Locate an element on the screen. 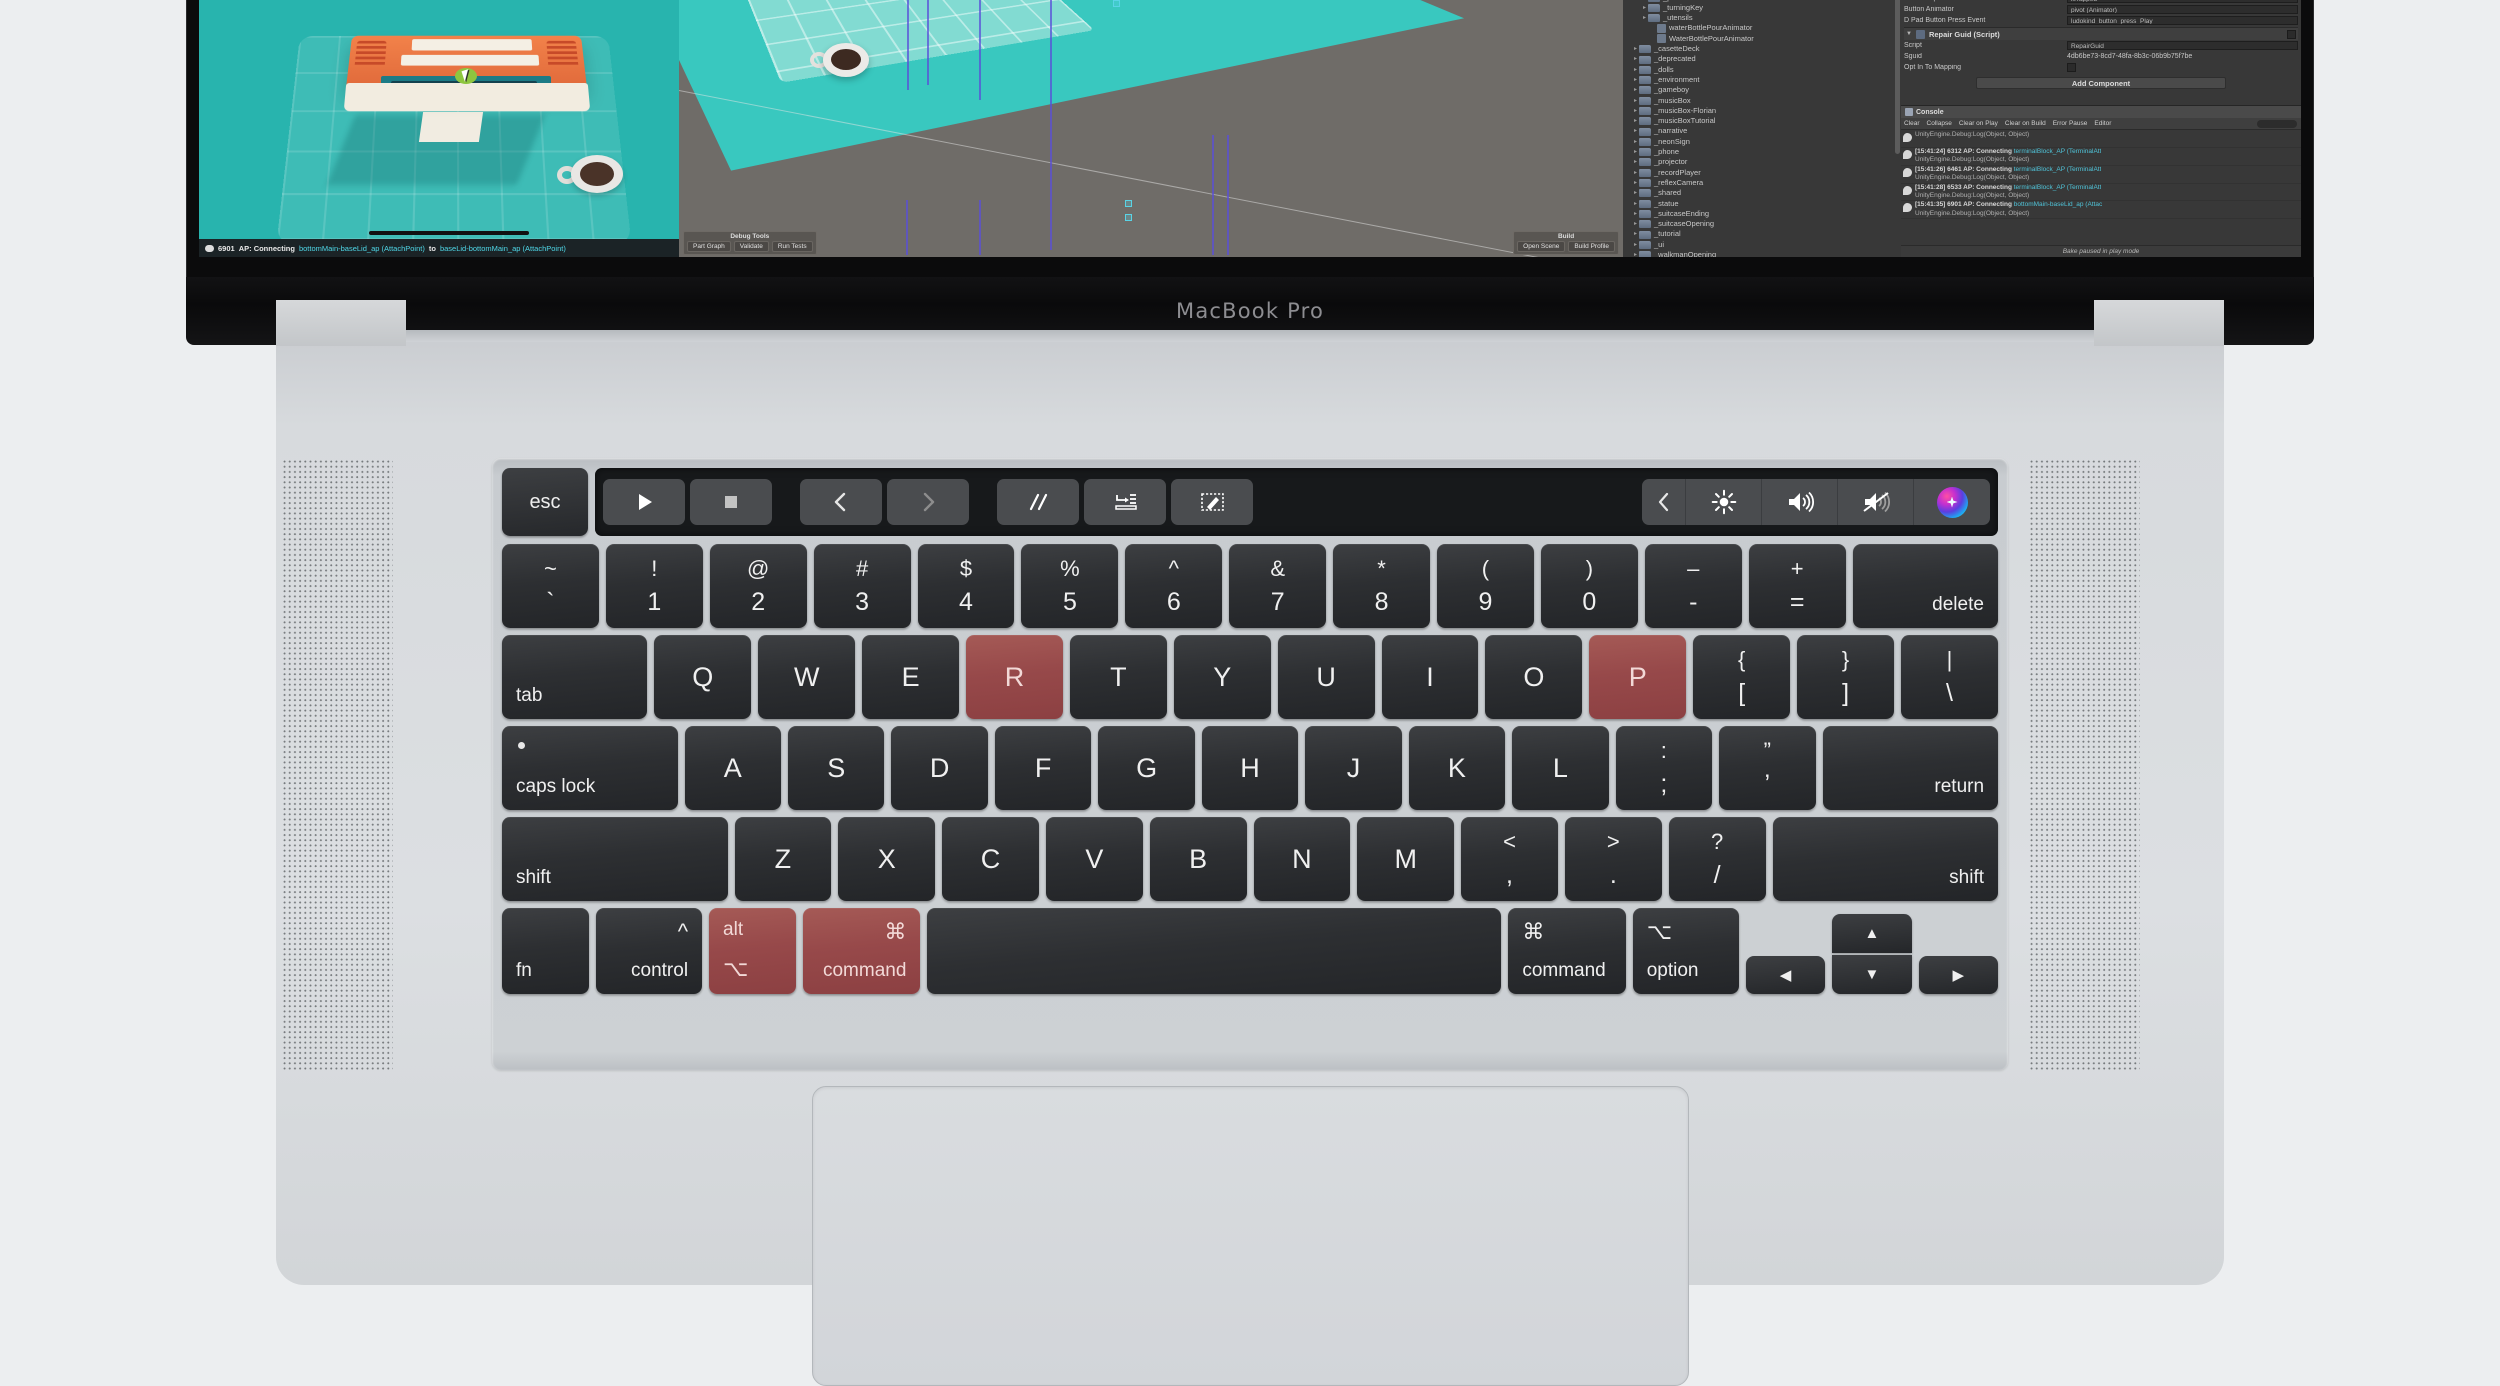 The width and height of the screenshot is (2500, 1386). console-log-entry: UnityEngine.Debug:Log(Object, Object) is located at coordinates (2101, 139).